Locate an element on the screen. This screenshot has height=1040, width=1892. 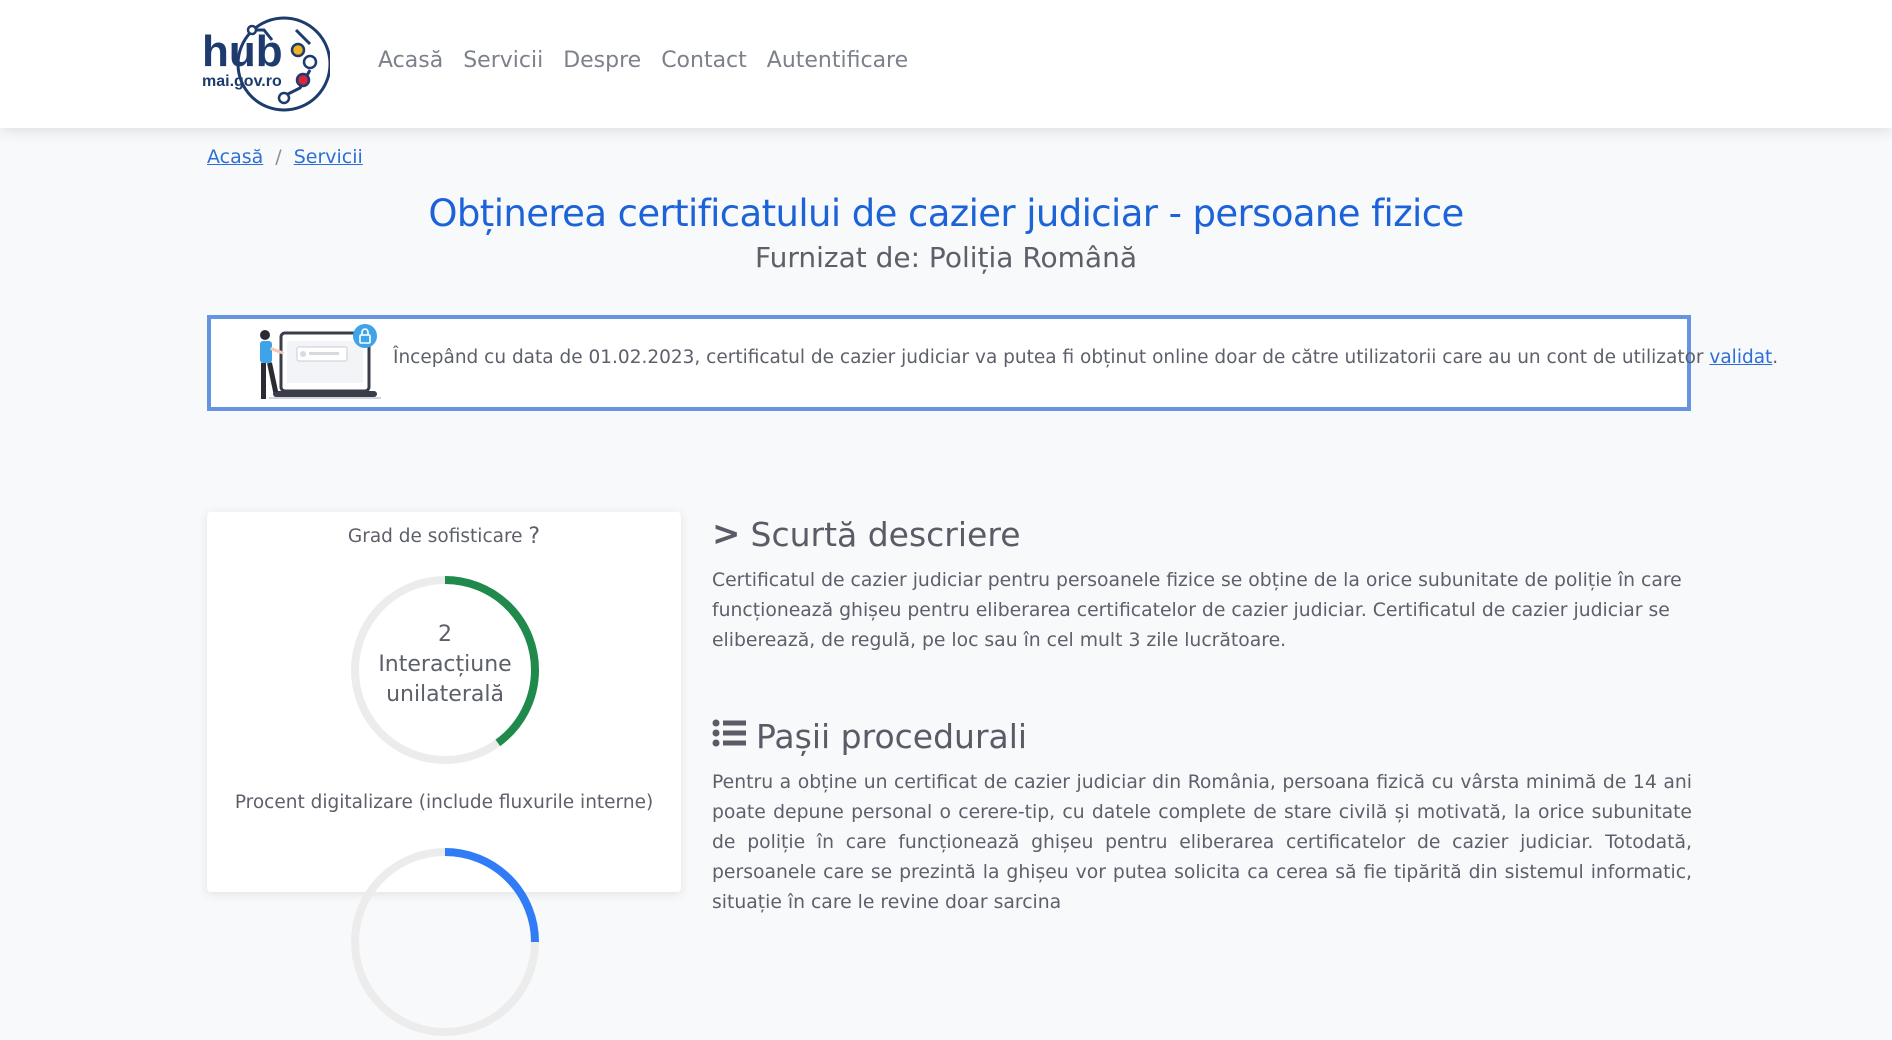
logo-domain: mai.gov.ro is located at coordinates (242, 81).